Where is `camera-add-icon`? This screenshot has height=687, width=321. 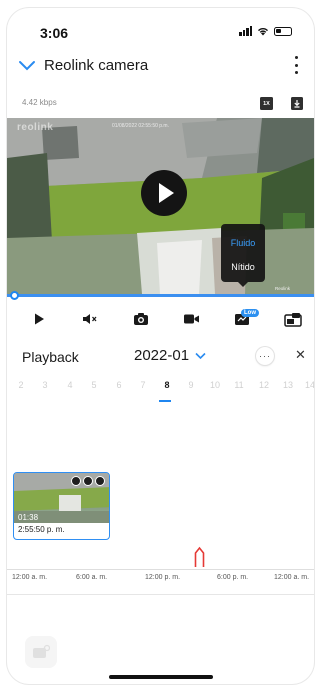
camera-add-icon is located at coordinates (41, 651).